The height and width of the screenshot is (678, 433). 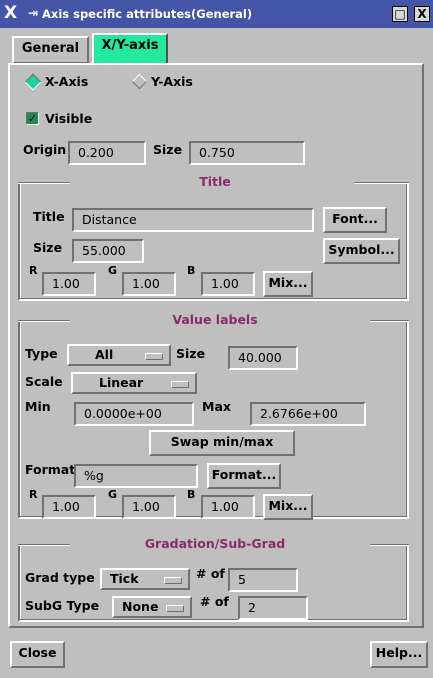 I want to click on title-g-input: 1.00, so click(x=149, y=284).